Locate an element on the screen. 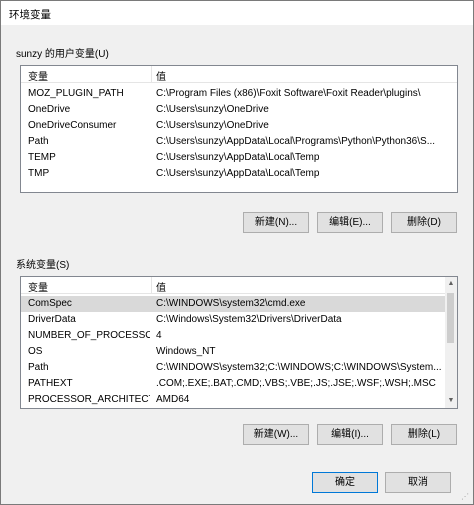 Image resolution: width=474 pixels, height=505 pixels. user-list-header: 变量 值 is located at coordinates (239, 74).